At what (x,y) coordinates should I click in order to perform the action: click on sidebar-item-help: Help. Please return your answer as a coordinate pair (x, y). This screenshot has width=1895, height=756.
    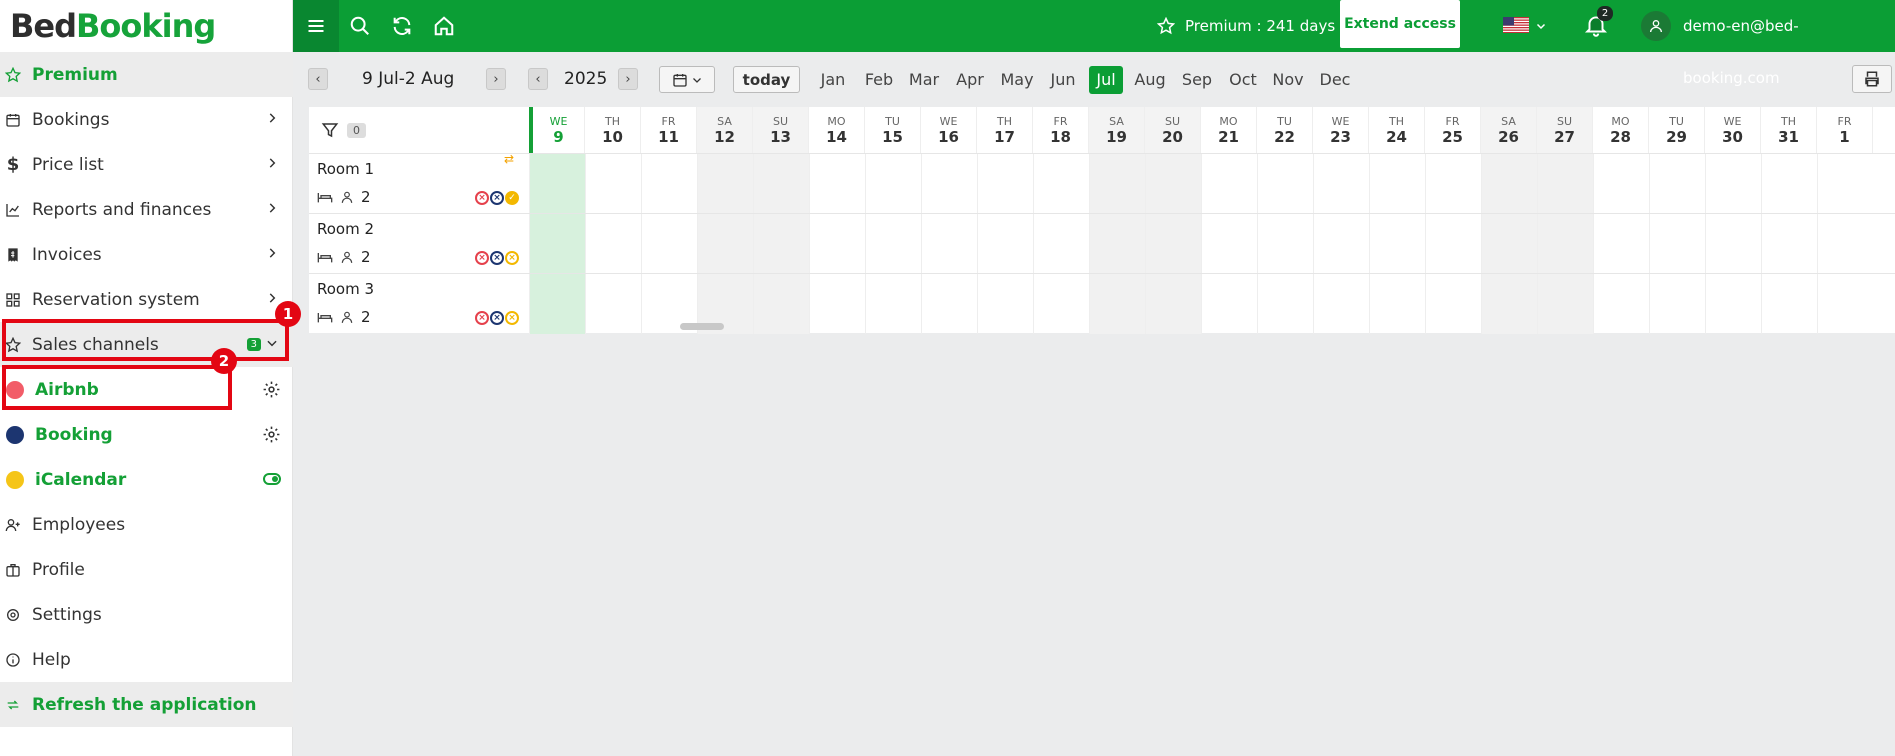
    Looking at the image, I should click on (146, 659).